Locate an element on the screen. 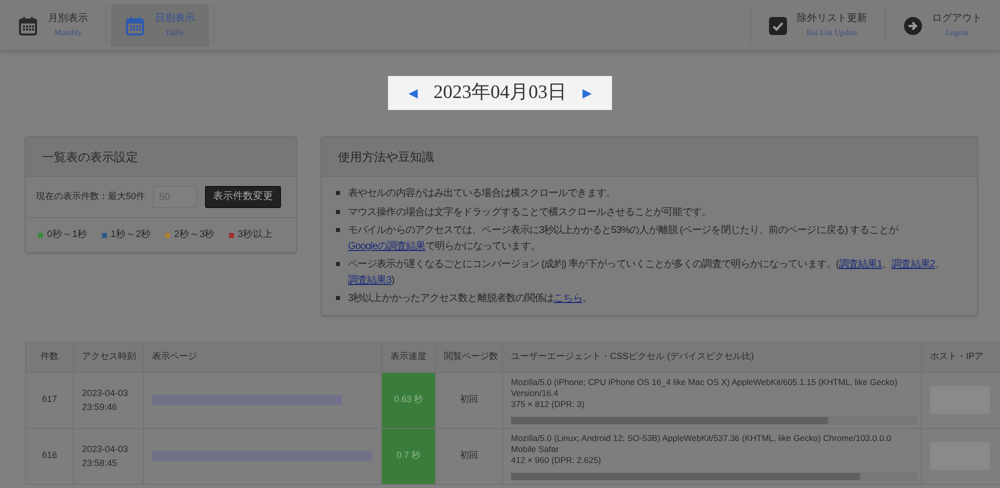  legend-label: 2秒～3秒 is located at coordinates (194, 235).